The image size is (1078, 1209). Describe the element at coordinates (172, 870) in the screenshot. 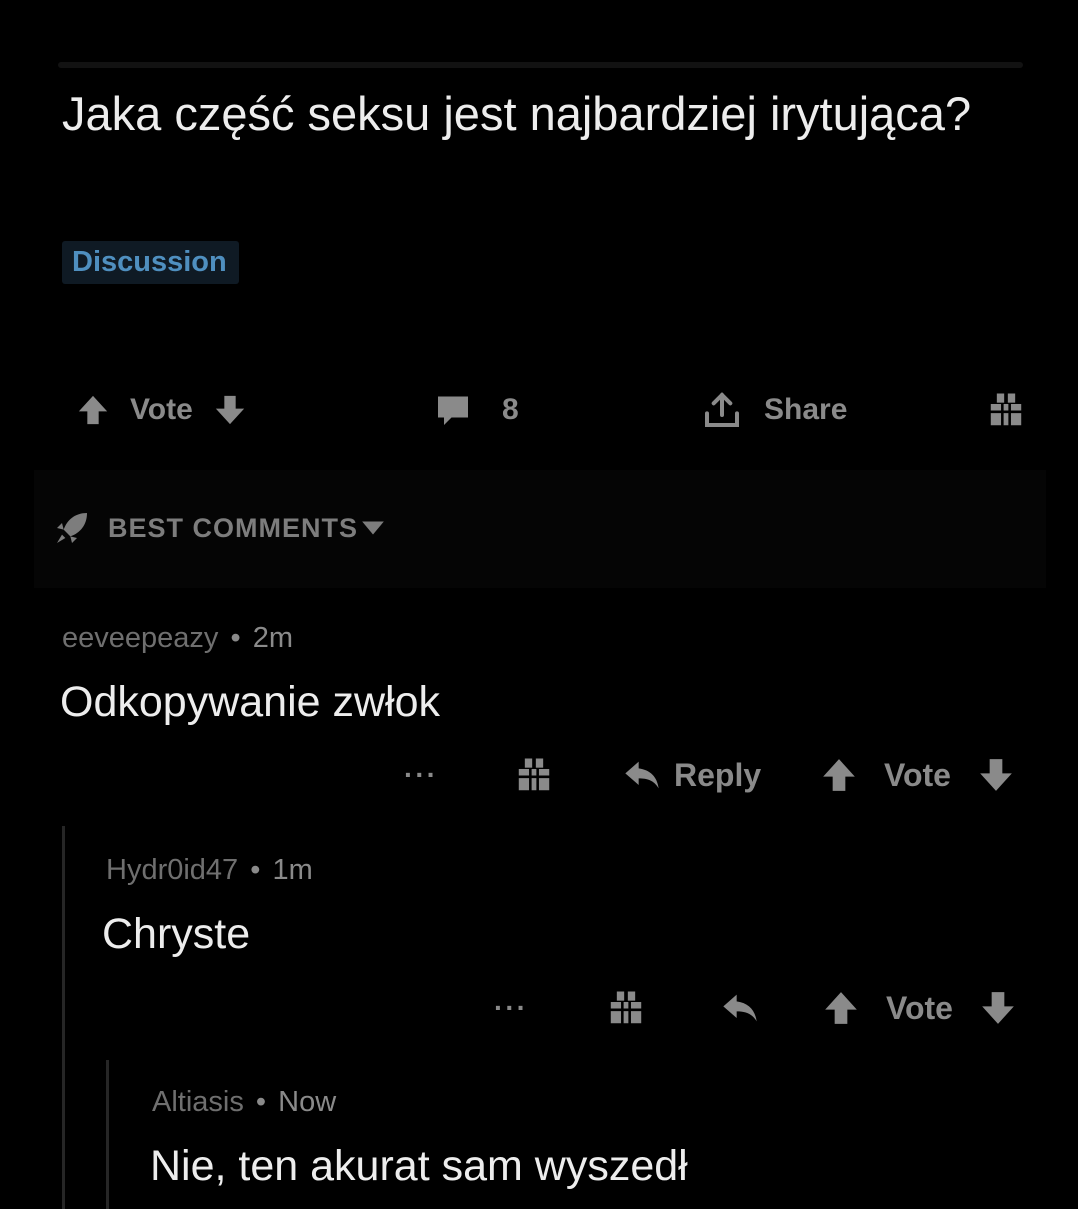

I see `comment-author: Hydr0id47` at that location.